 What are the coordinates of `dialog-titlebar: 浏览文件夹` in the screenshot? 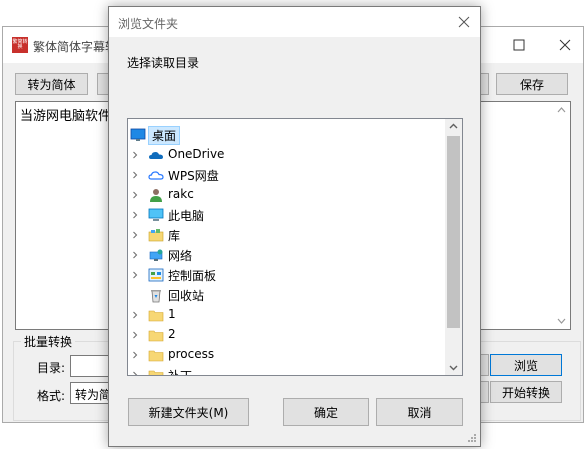 It's located at (294, 22).